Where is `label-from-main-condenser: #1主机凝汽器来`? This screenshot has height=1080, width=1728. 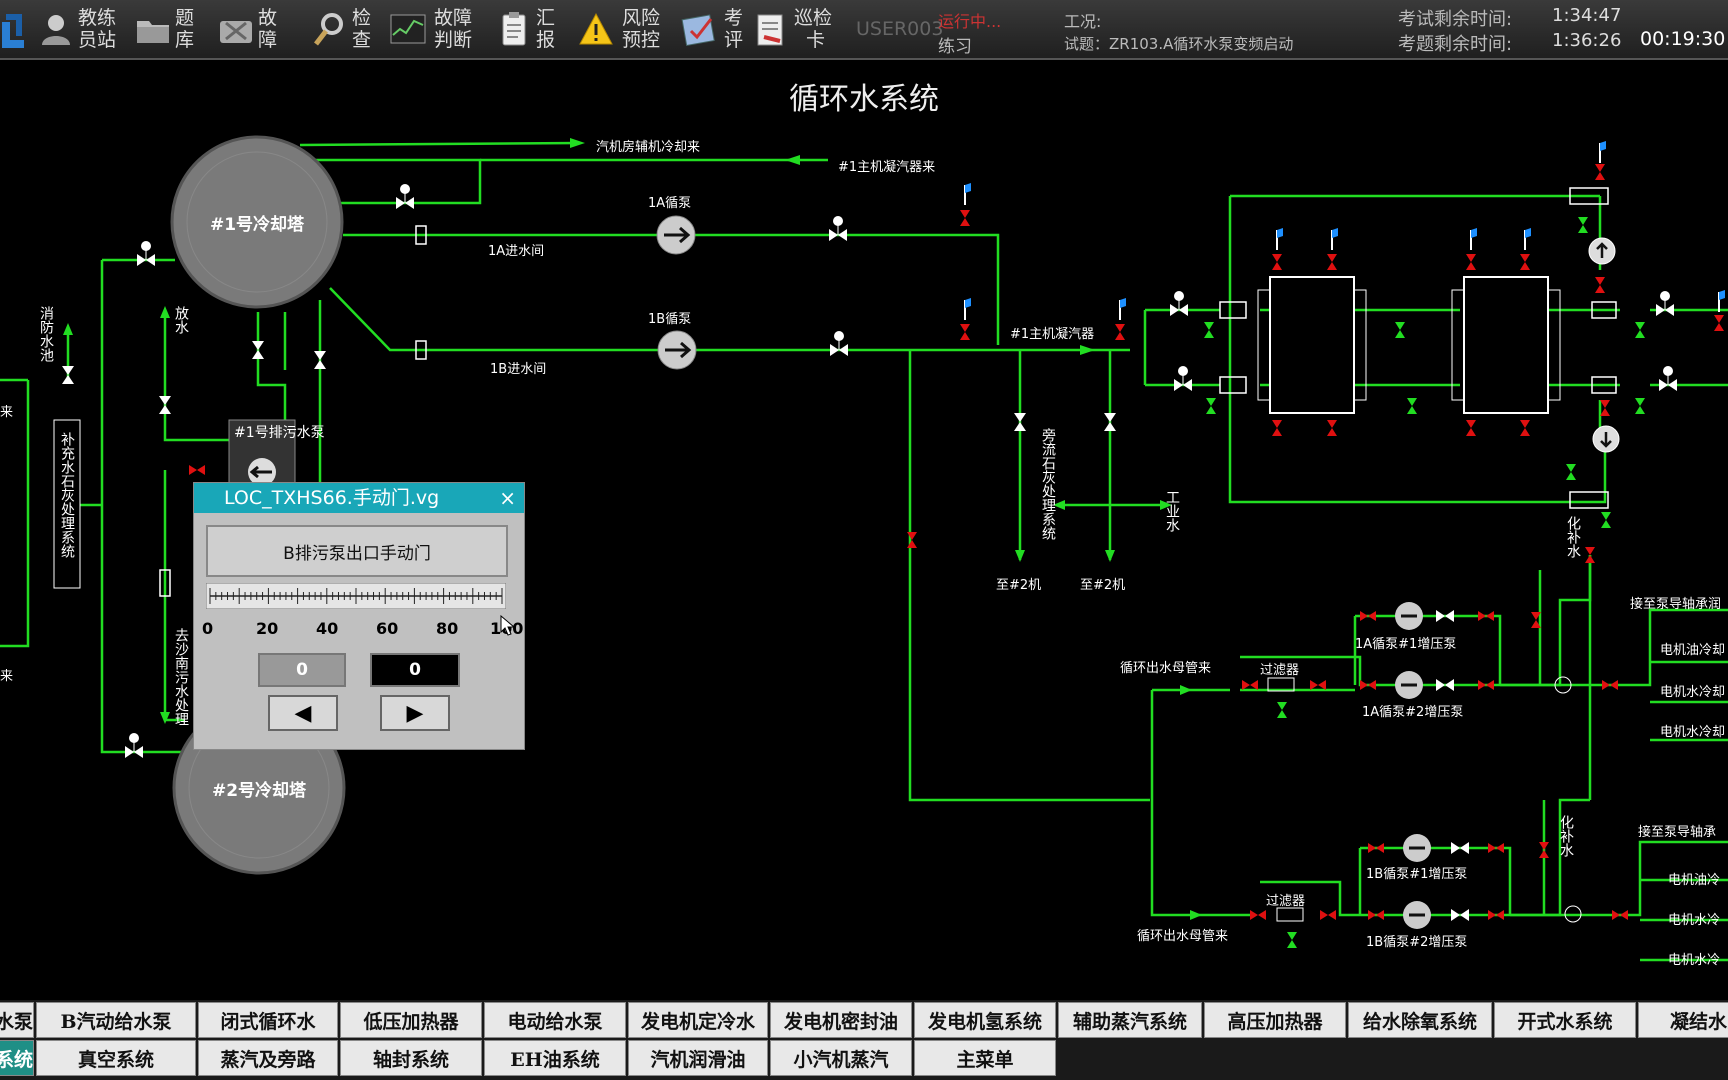 label-from-main-condenser: #1主机凝汽器来 is located at coordinates (886, 167).